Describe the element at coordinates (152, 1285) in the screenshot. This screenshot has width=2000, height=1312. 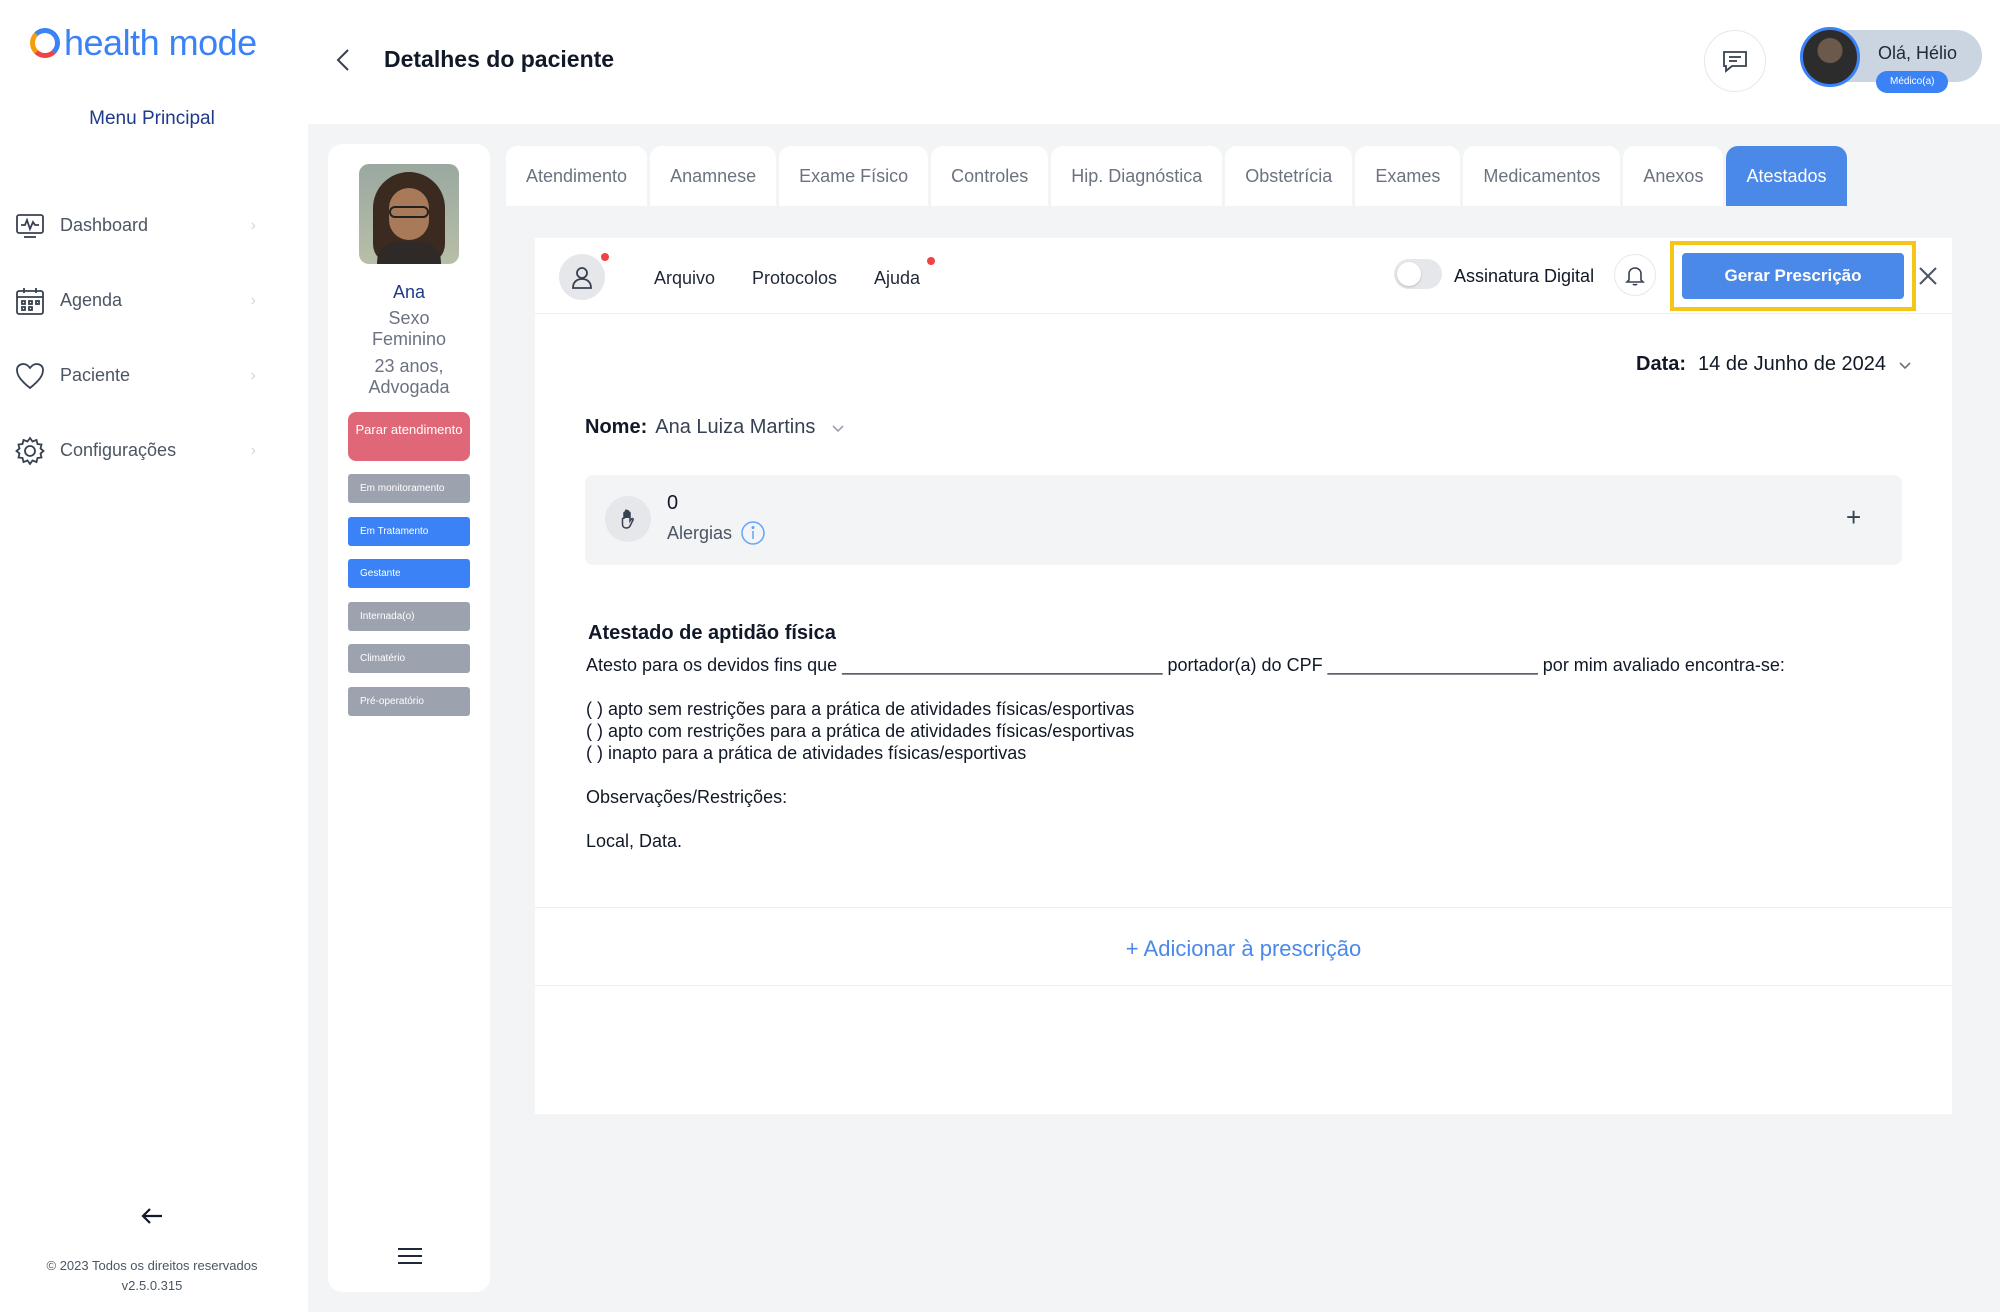
I see `version-text: v2.5.0.315` at that location.